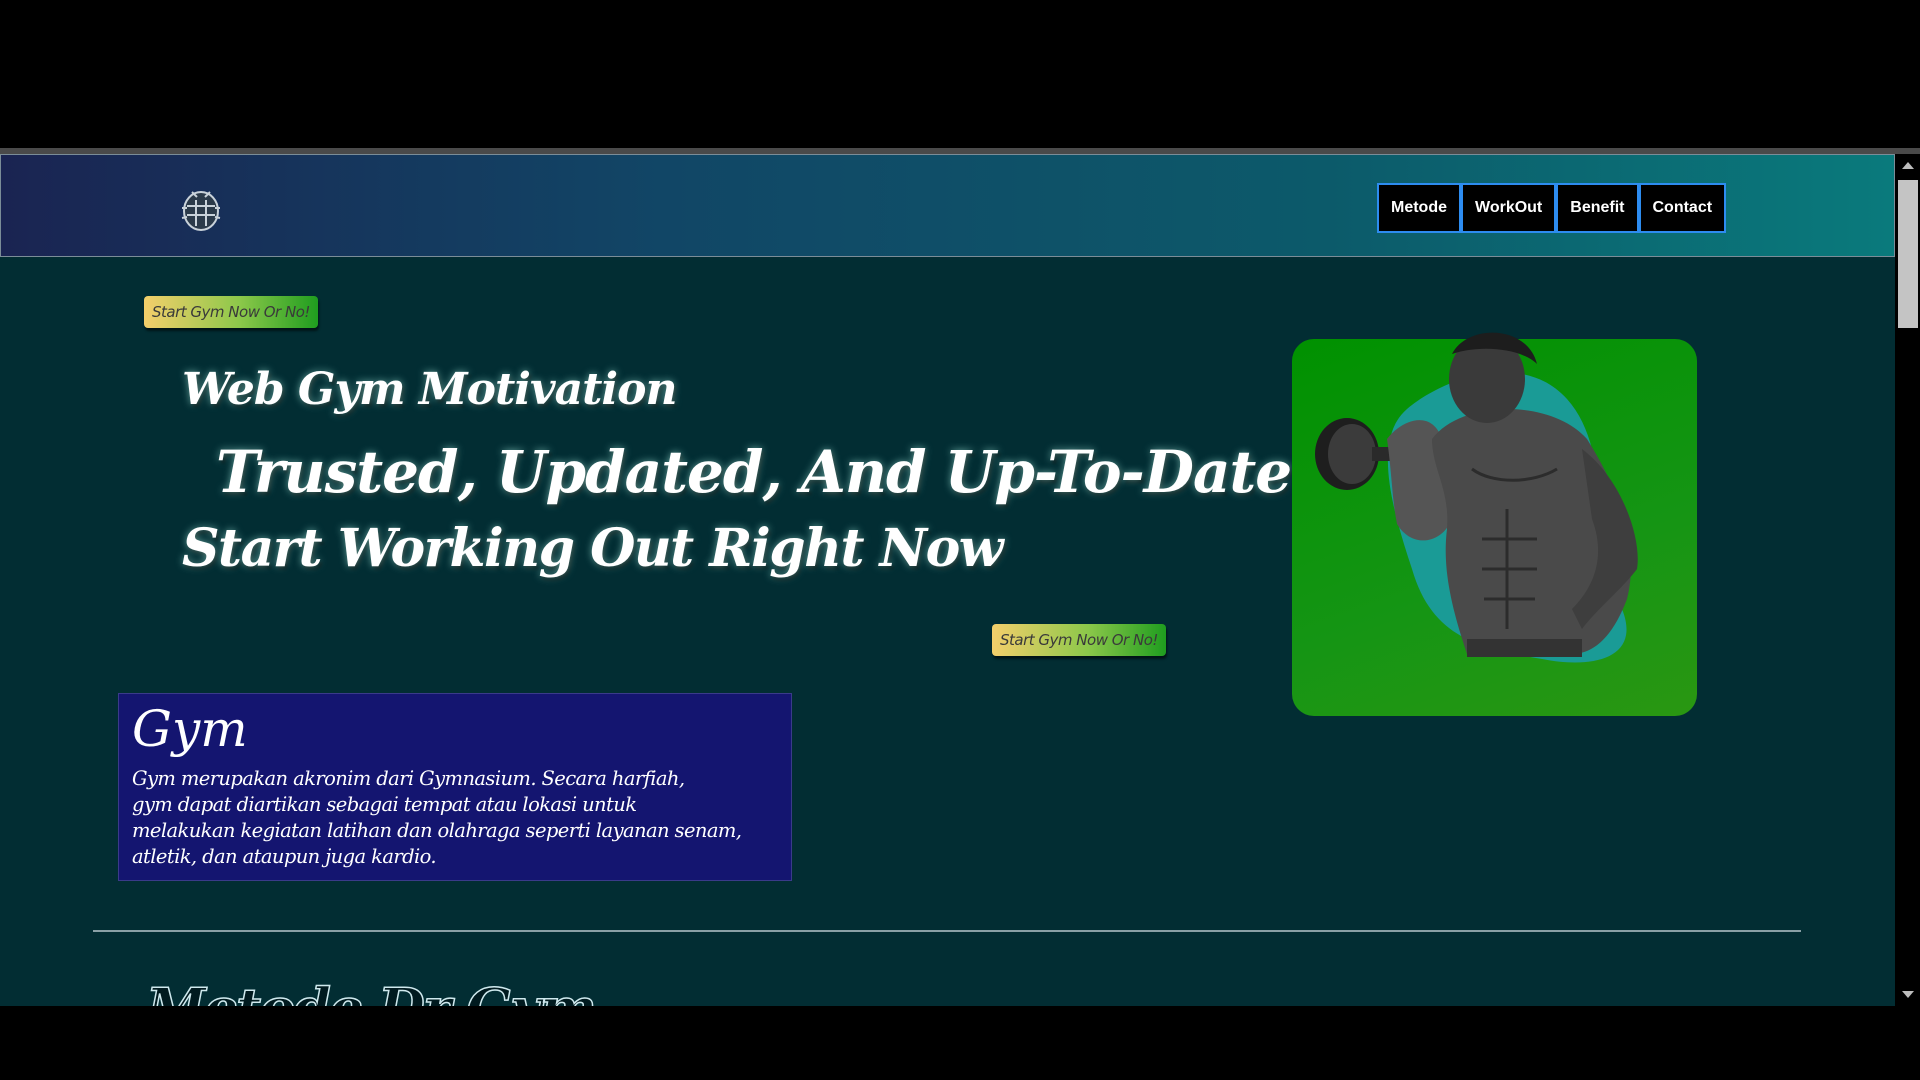 This screenshot has height=1080, width=1920. What do you see at coordinates (1419, 208) in the screenshot?
I see `nav-link-metode: Metode` at bounding box center [1419, 208].